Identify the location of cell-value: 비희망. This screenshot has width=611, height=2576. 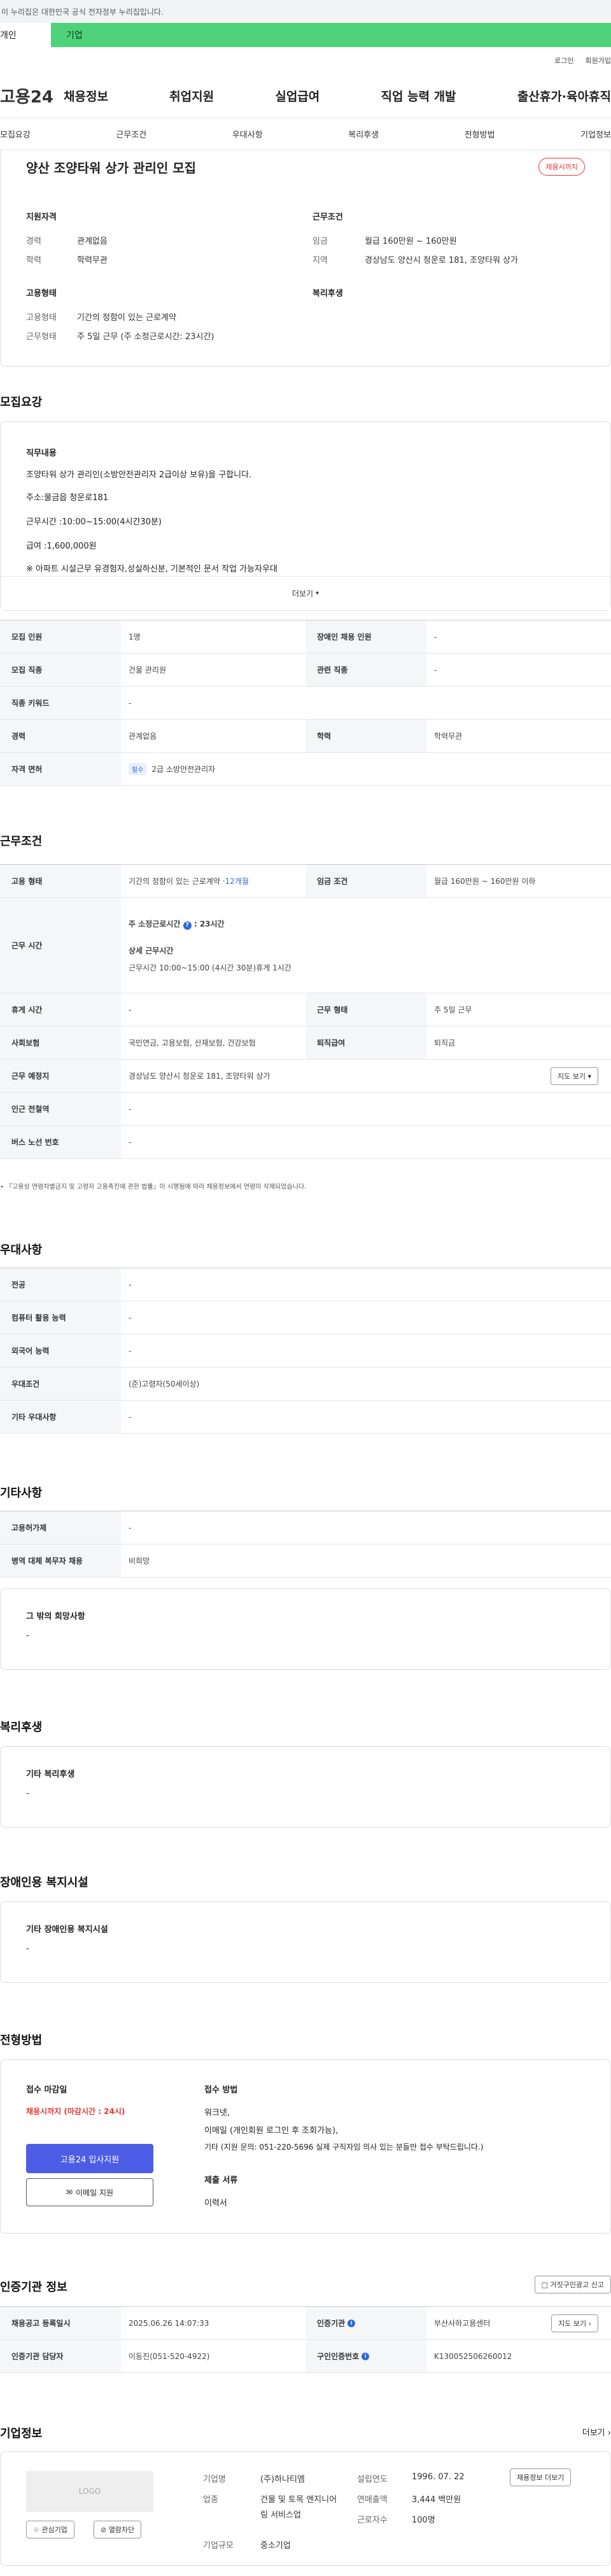
(139, 1561).